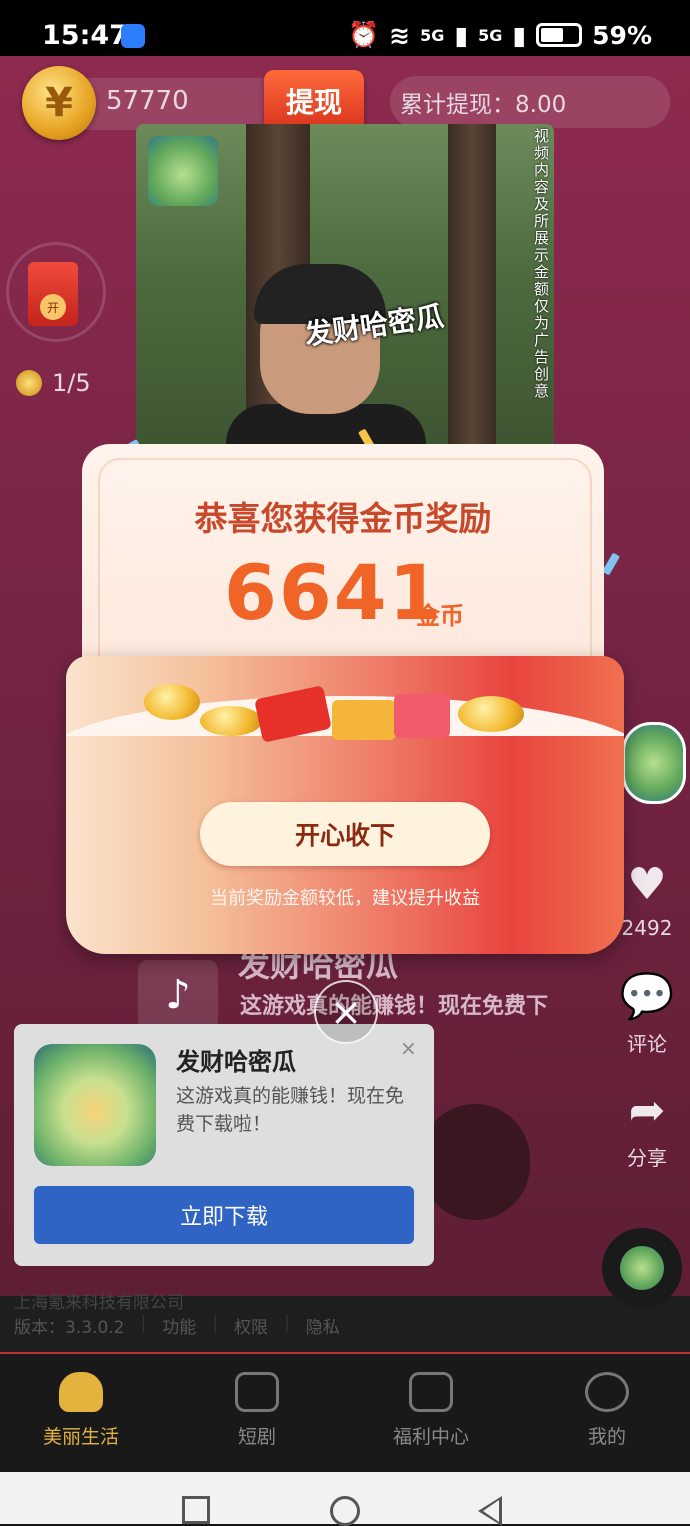 This screenshot has width=690, height=1526. Describe the element at coordinates (475, 1162) in the screenshot. I see `feed-action-pill` at that location.